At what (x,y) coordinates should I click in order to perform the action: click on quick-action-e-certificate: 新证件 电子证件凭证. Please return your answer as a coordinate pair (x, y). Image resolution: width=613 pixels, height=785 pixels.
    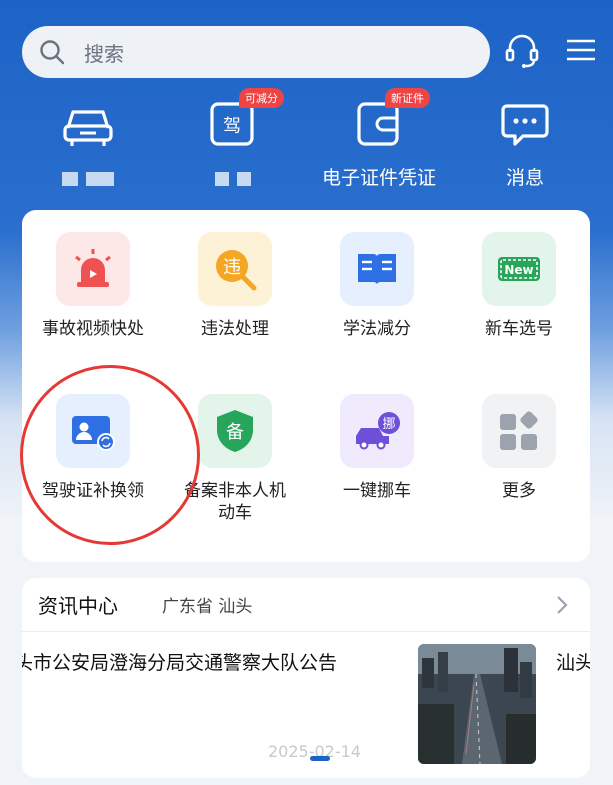
    Looking at the image, I should click on (379, 140).